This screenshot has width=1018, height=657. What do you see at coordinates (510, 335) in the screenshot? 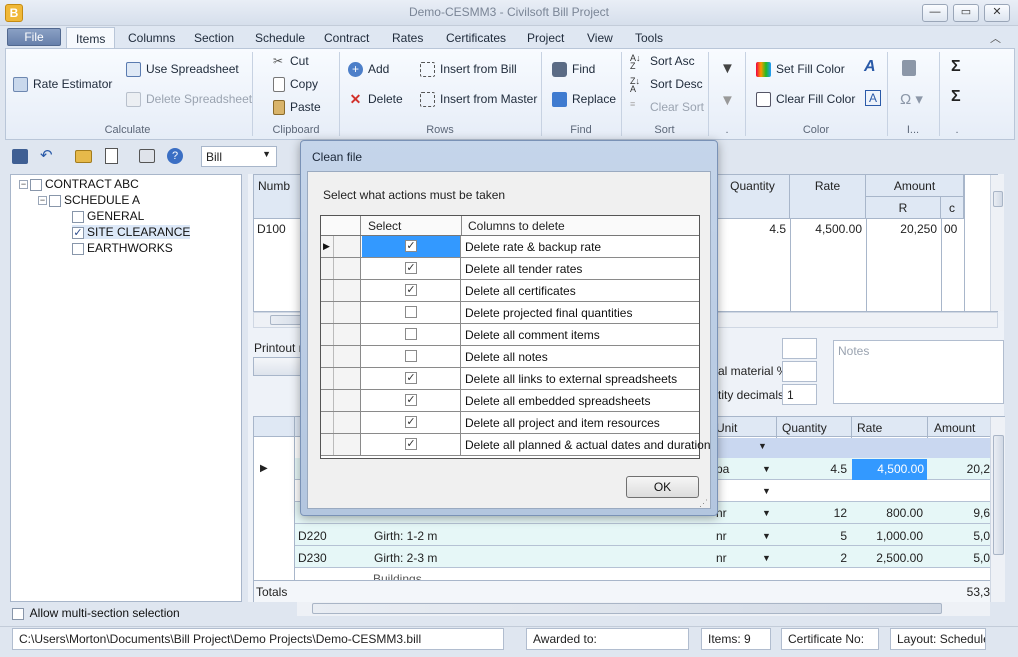
I see `clean-option-row: Delete all comment items` at bounding box center [510, 335].